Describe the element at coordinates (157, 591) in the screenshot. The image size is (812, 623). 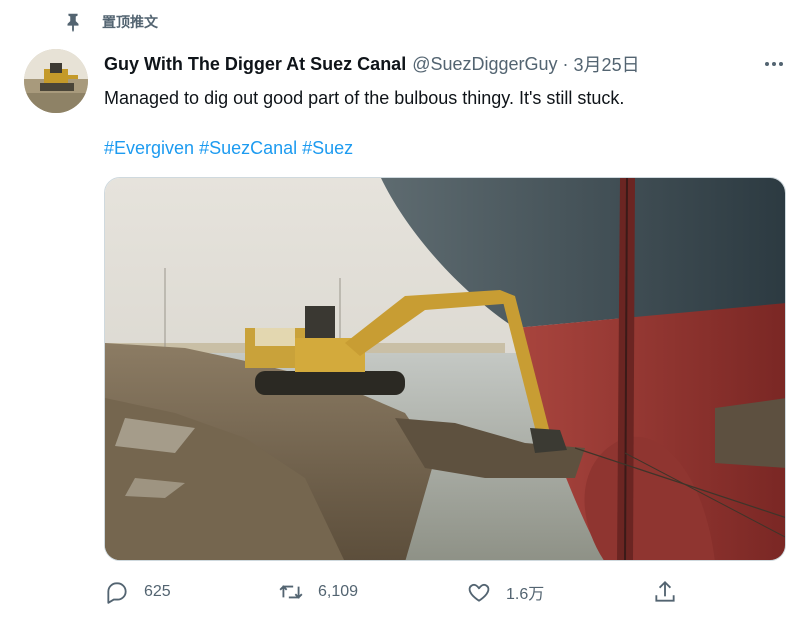
I see `reply-count: 625` at that location.